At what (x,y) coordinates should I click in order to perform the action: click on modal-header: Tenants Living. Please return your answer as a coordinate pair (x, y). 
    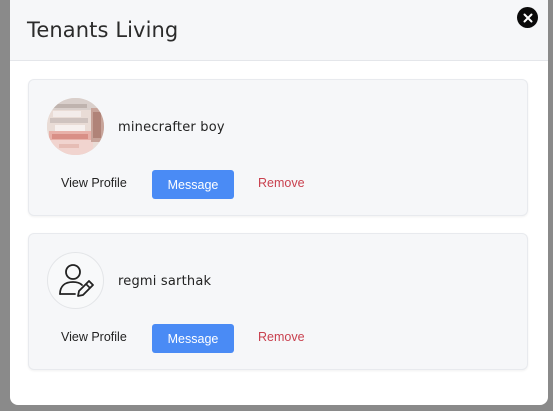
    Looking at the image, I should click on (279, 30).